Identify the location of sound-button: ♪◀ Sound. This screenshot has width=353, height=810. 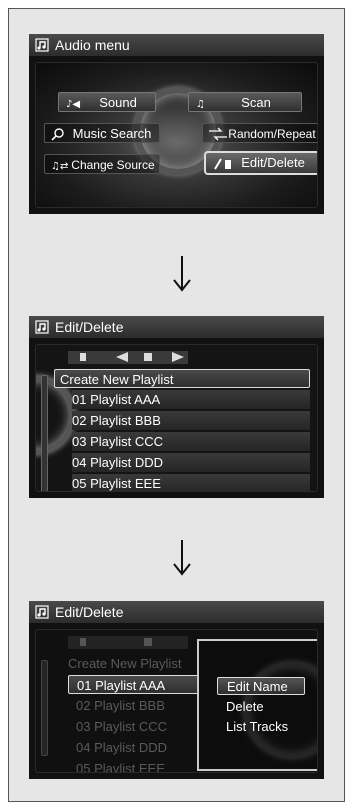
(107, 102).